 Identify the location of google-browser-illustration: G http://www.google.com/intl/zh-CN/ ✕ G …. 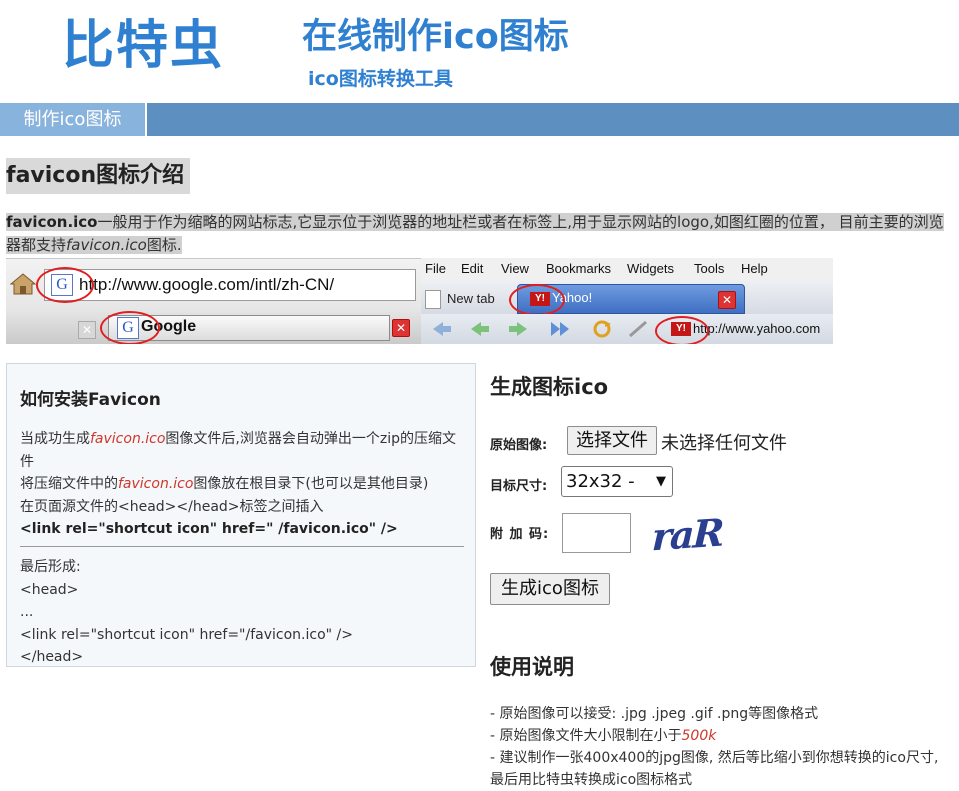
(213, 301).